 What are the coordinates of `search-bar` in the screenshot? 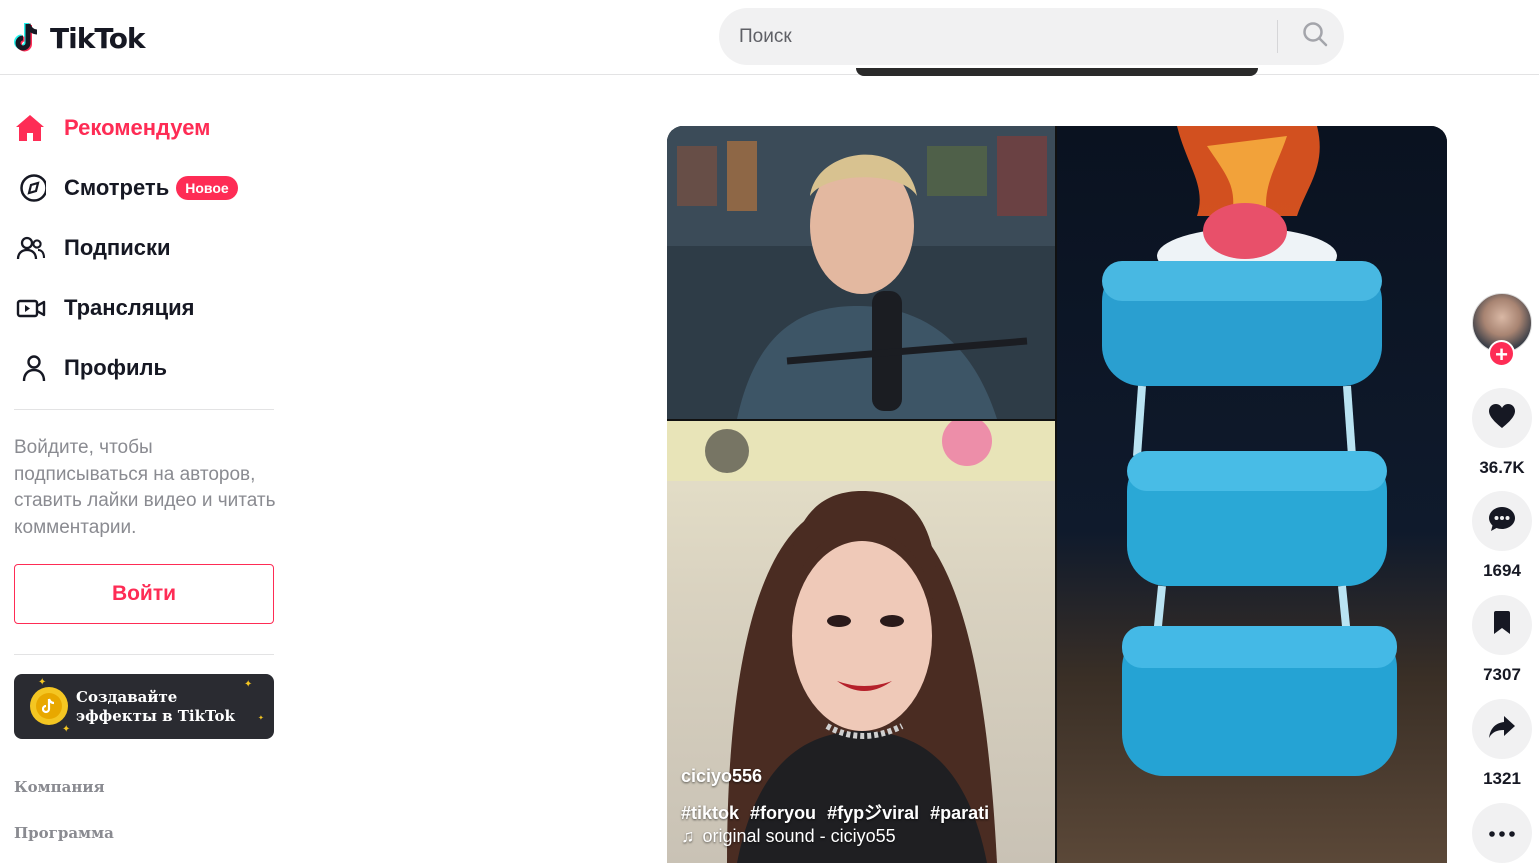 It's located at (1031, 36).